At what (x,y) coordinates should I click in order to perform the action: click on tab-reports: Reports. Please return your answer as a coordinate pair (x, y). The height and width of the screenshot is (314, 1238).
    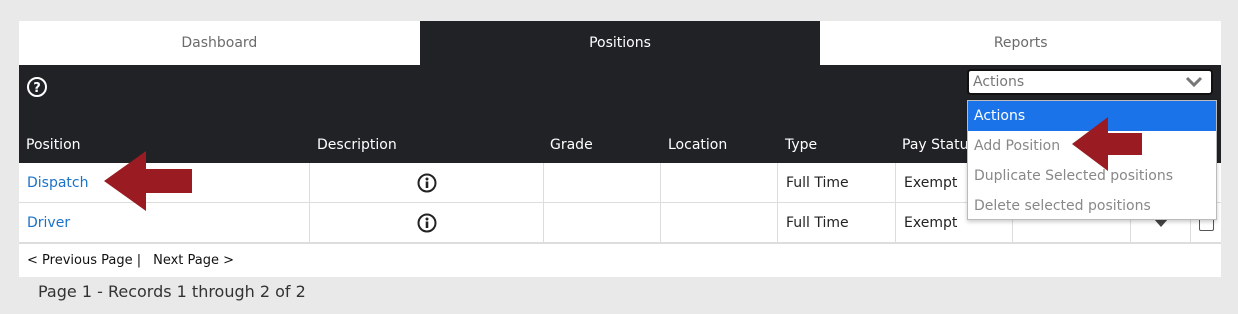
    Looking at the image, I should click on (1021, 43).